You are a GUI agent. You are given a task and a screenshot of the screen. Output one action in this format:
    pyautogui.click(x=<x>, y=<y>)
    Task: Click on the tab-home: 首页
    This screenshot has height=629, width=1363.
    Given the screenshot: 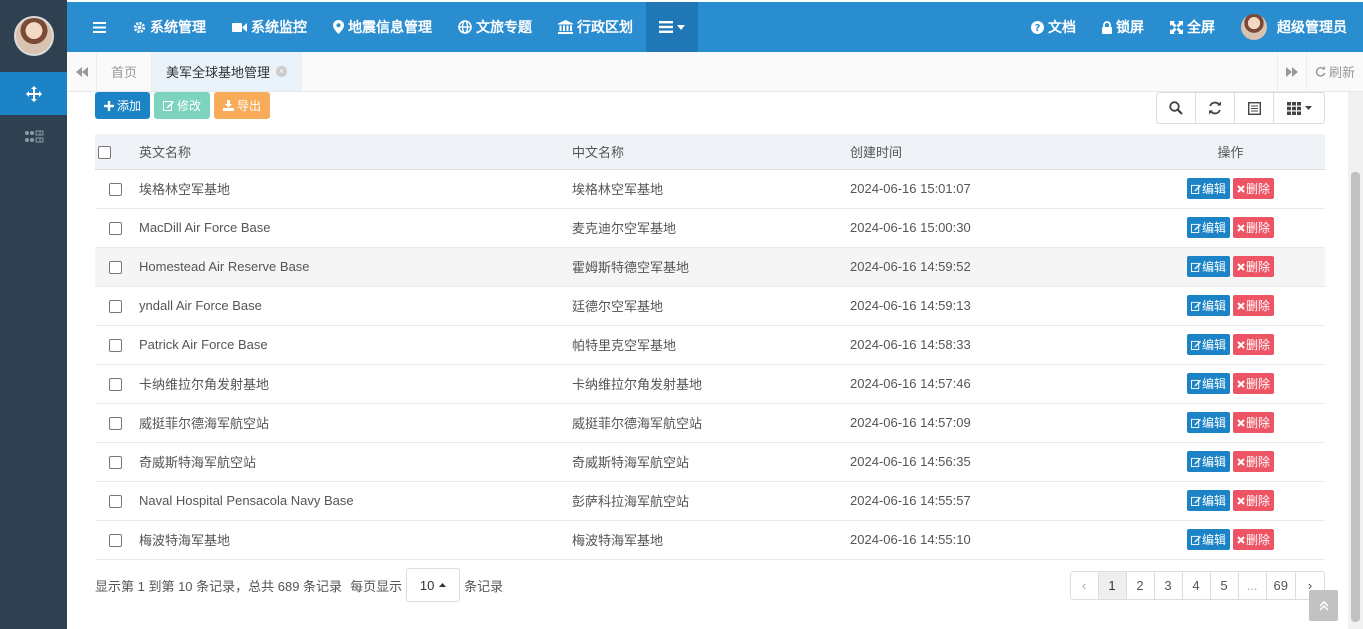 What is the action you would take?
    pyautogui.click(x=125, y=71)
    